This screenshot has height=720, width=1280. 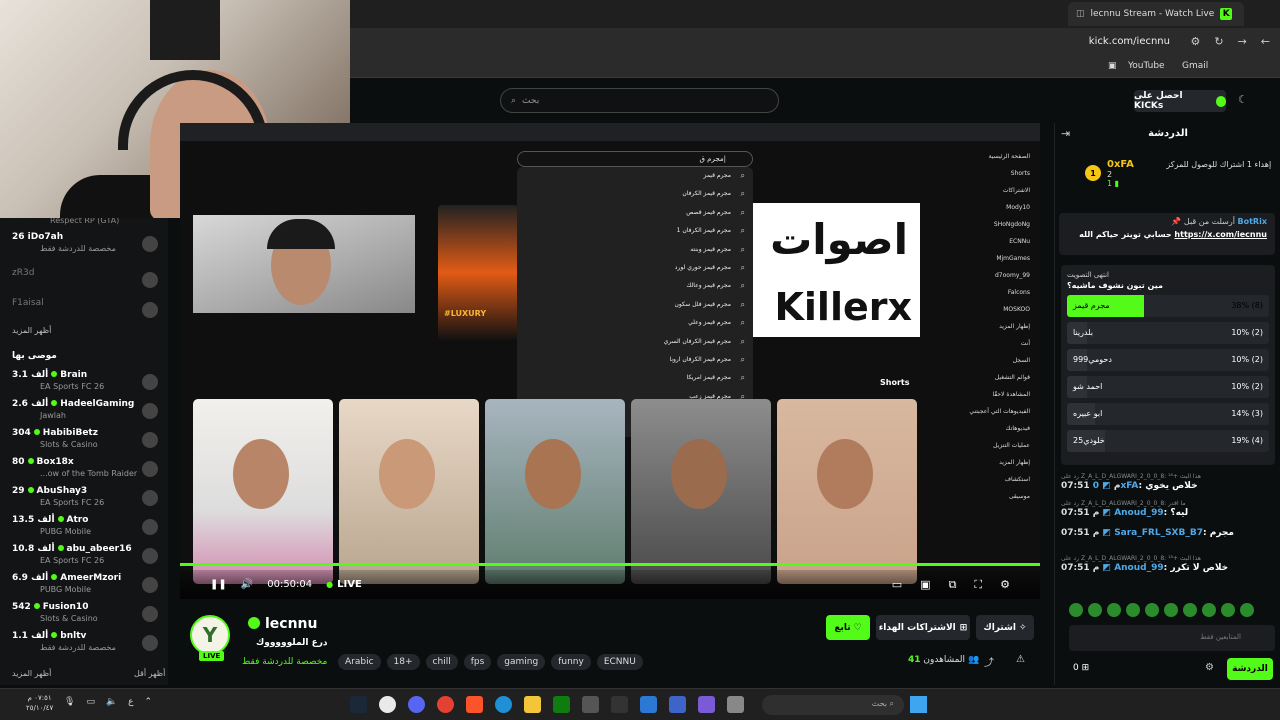 I want to click on follow-button: تابع ♡, so click(x=848, y=627).